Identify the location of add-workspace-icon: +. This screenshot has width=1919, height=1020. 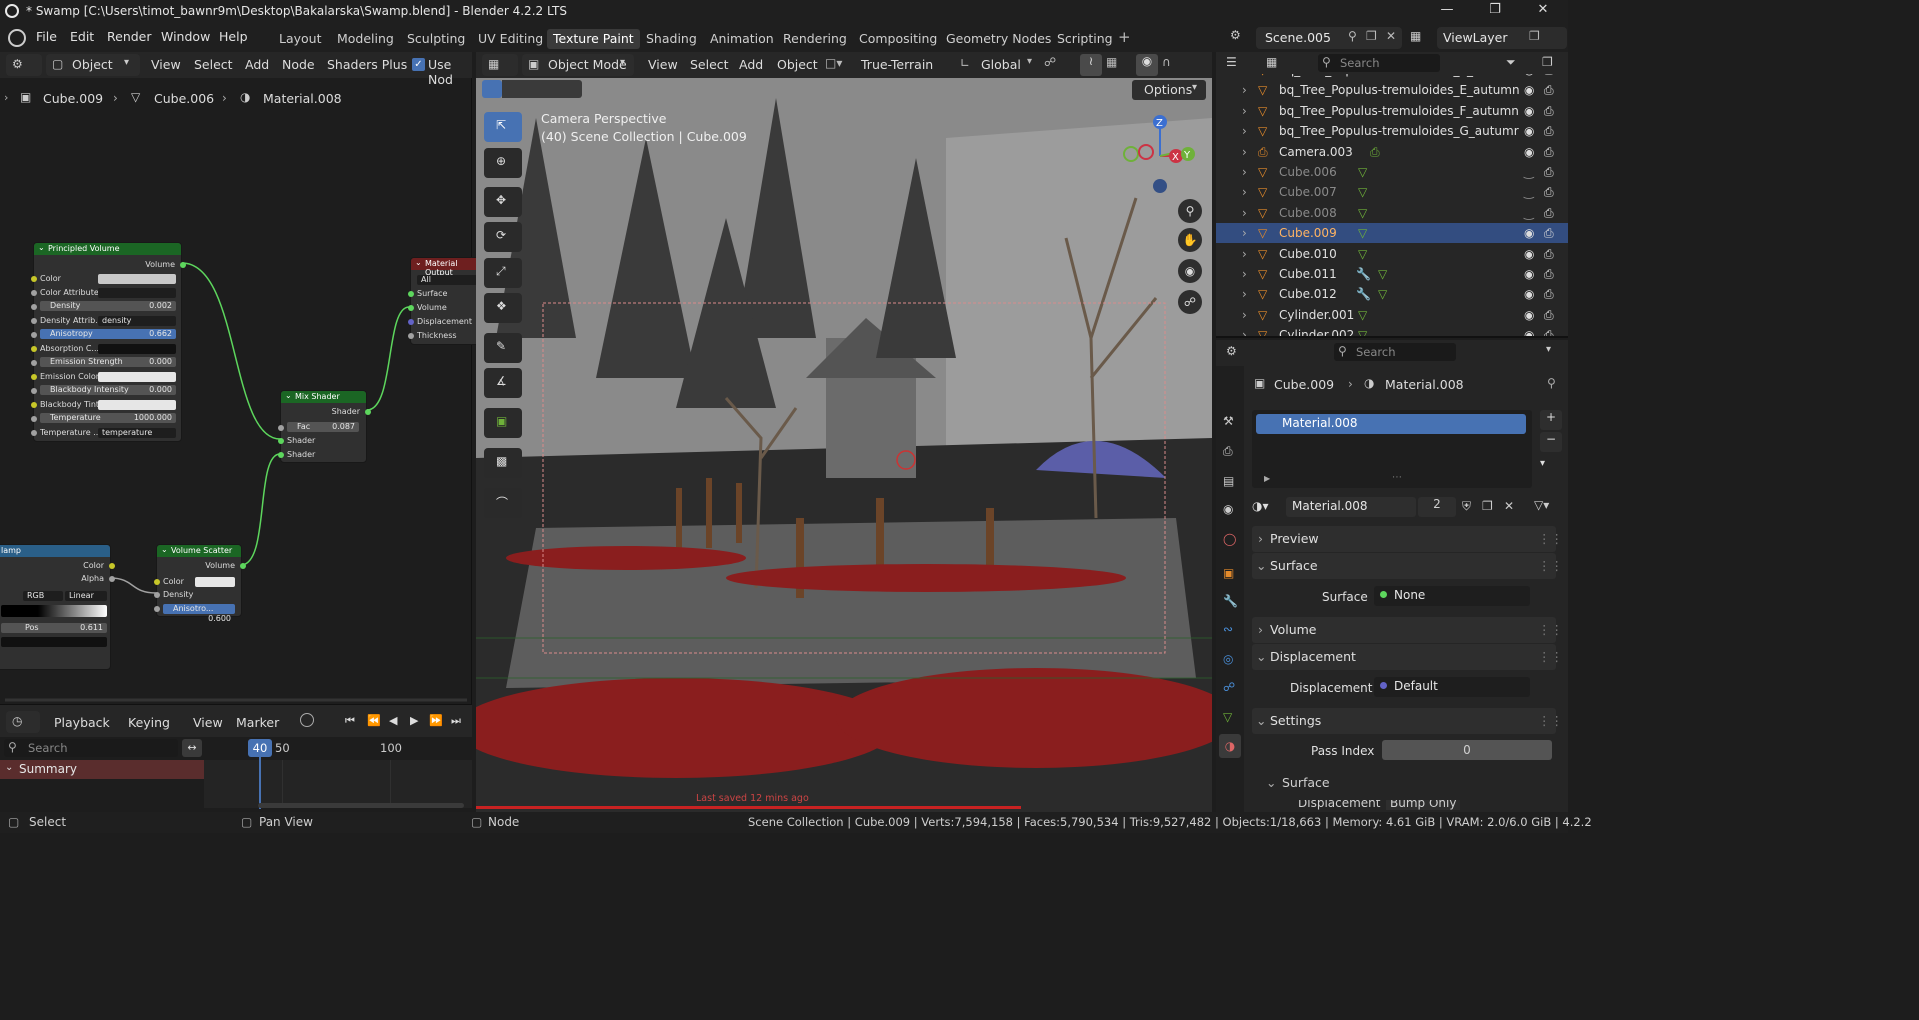
(1124, 37).